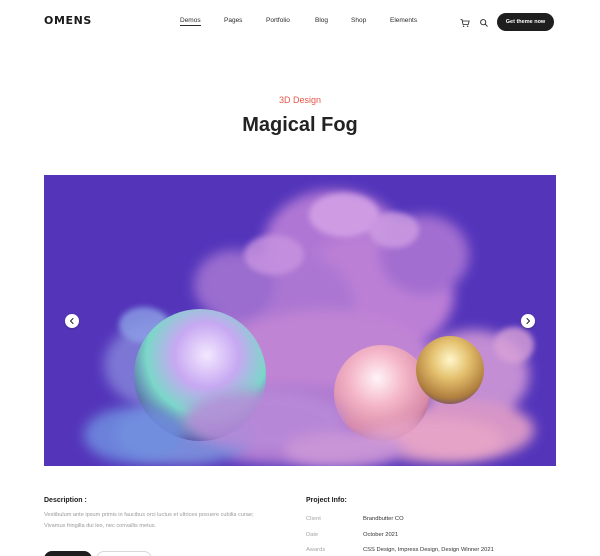 The width and height of the screenshot is (600, 556). Describe the element at coordinates (190, 21) in the screenshot. I see `nav-item-demos: Demos` at that location.